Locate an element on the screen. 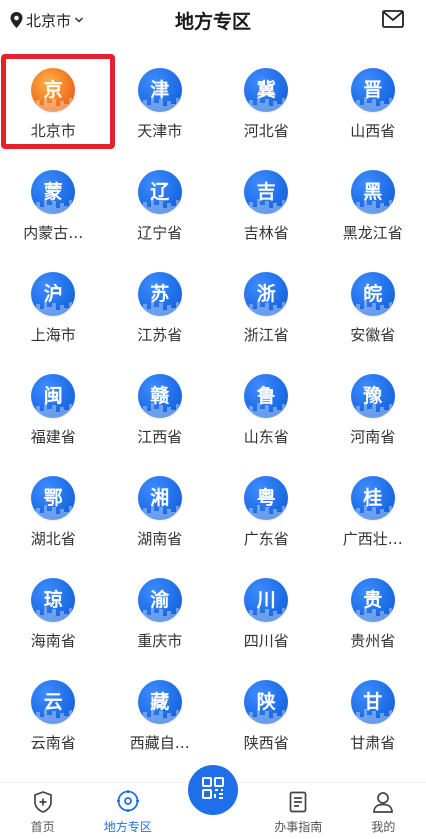 The width and height of the screenshot is (426, 839). region-emblem-icon: 京 is located at coordinates (53, 90).